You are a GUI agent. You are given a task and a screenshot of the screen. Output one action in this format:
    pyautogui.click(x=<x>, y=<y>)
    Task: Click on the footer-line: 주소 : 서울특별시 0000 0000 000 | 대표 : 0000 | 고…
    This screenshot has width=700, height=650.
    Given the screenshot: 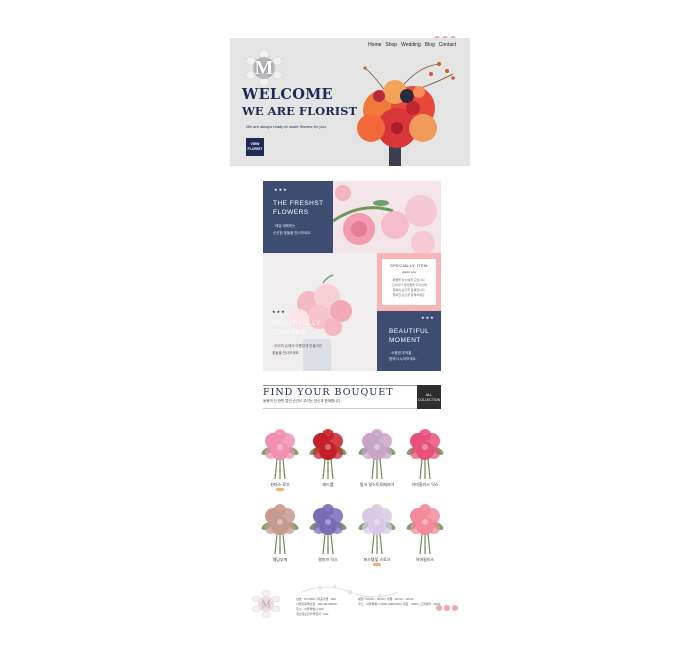 What is the action you would take?
    pyautogui.click(x=399, y=604)
    